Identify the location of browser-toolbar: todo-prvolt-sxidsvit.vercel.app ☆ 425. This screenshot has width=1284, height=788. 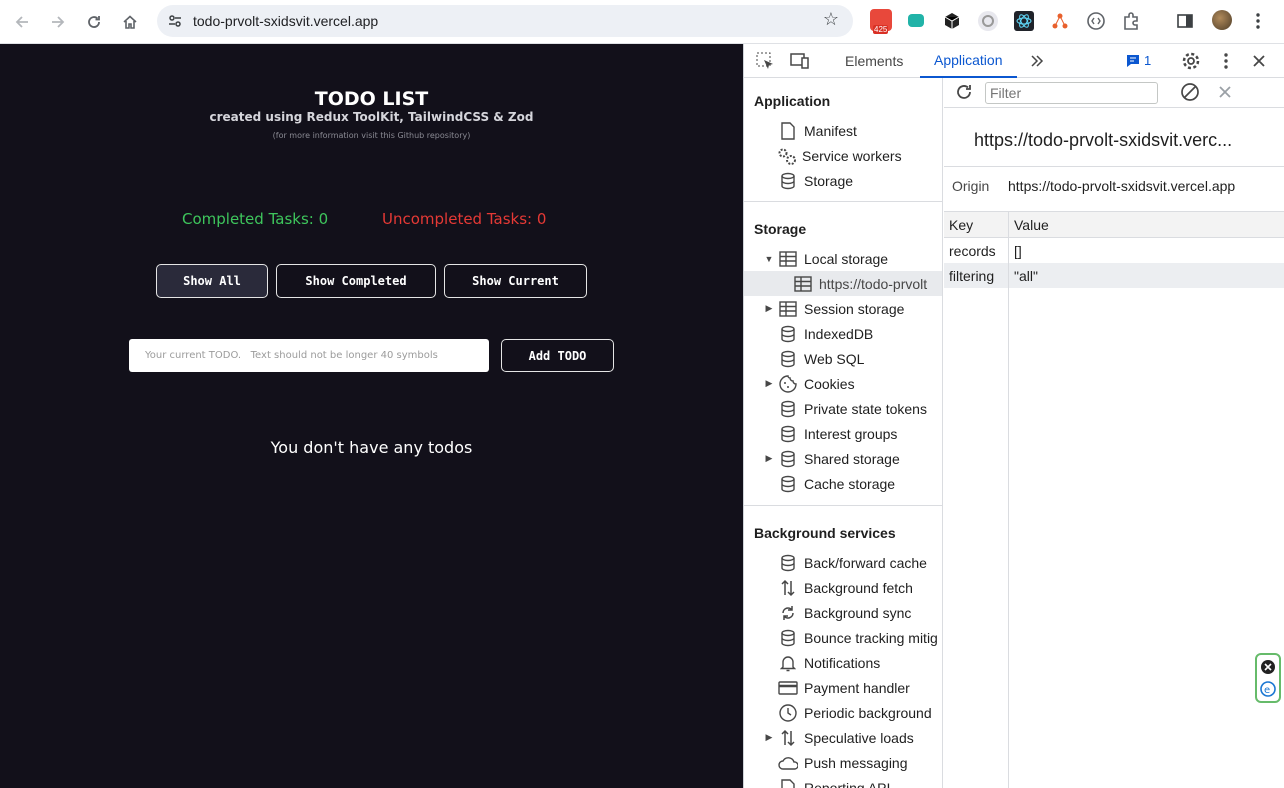
(642, 22).